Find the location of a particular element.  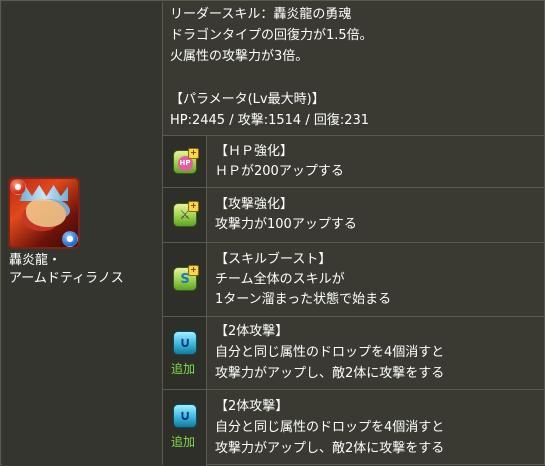

awakening-row-skill-boost: S + 【スキルブースト】 チーム全体のスキルが 1ターン溜まった状態で始まる is located at coordinates (354, 280).